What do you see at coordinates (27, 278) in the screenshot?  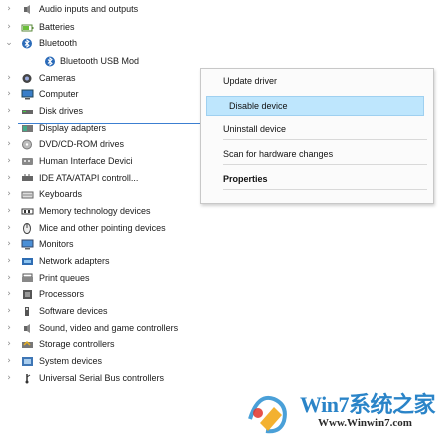 I see `printer-icon` at bounding box center [27, 278].